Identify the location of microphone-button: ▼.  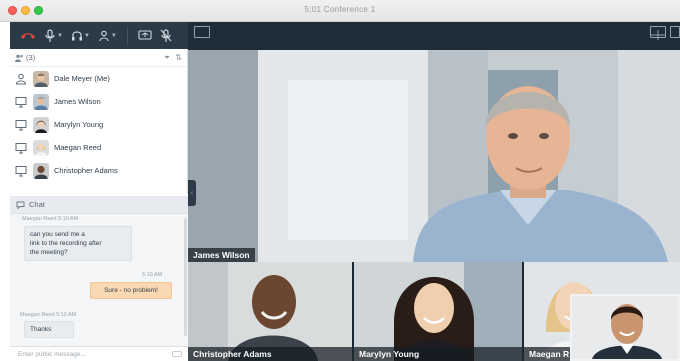
(53, 36).